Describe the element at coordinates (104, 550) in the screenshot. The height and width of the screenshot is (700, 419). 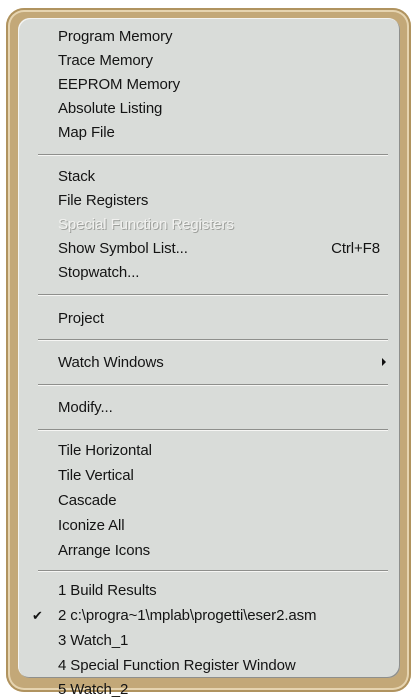
I see `menu-item-label: Arrange Icons` at that location.